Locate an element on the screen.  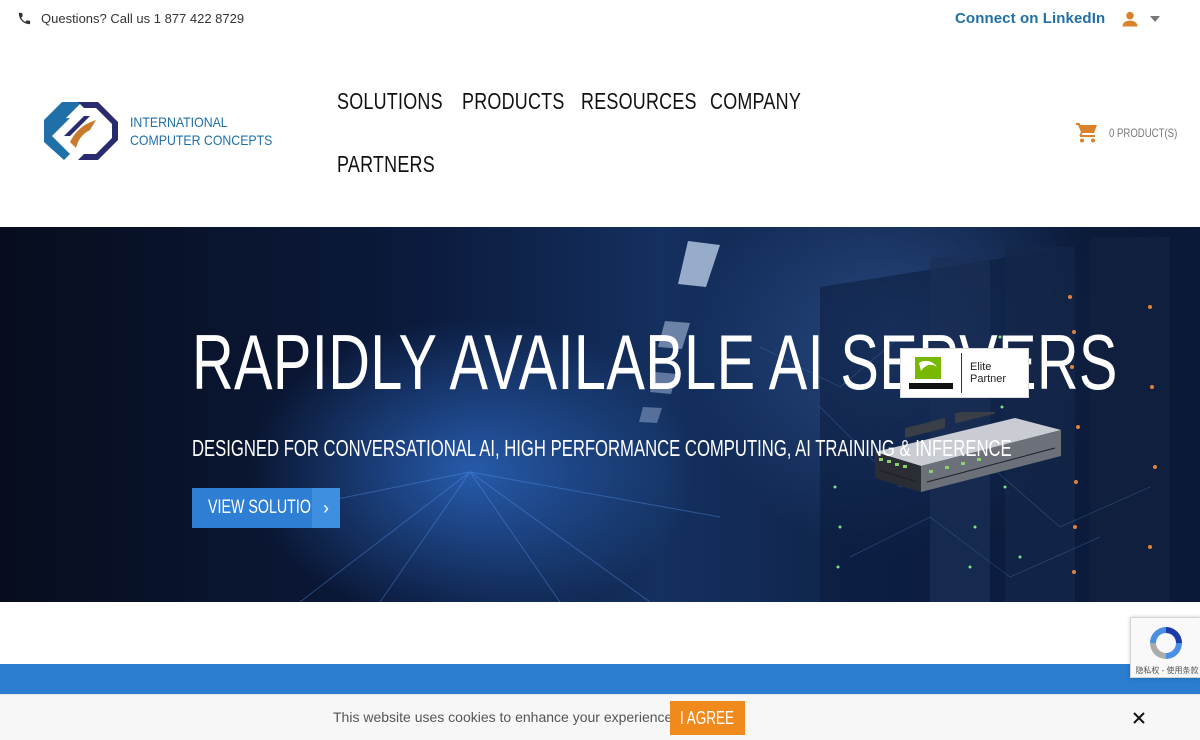
partner-badge: Elite Partner is located at coordinates (964, 373).